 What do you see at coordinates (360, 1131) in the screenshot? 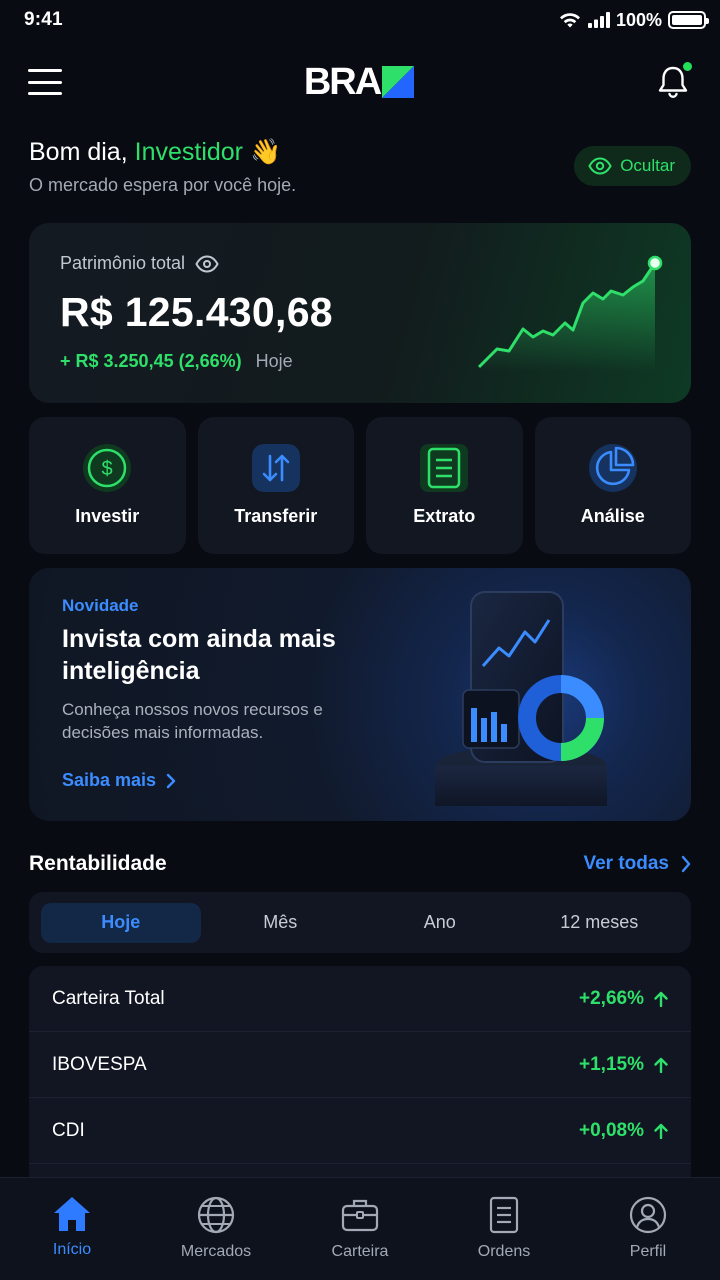
I see `list-item: CDI +0,08%` at bounding box center [360, 1131].